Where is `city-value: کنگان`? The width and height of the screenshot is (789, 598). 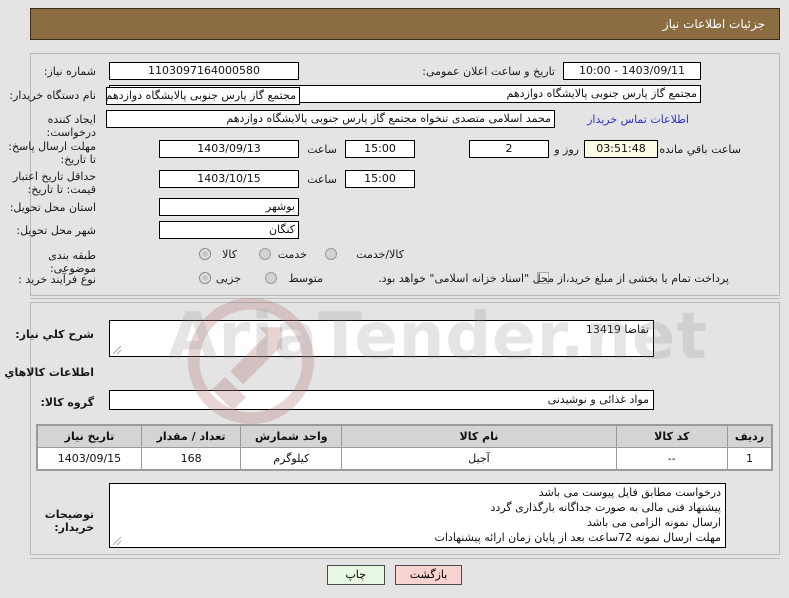
city-value: کنگان is located at coordinates (229, 230).